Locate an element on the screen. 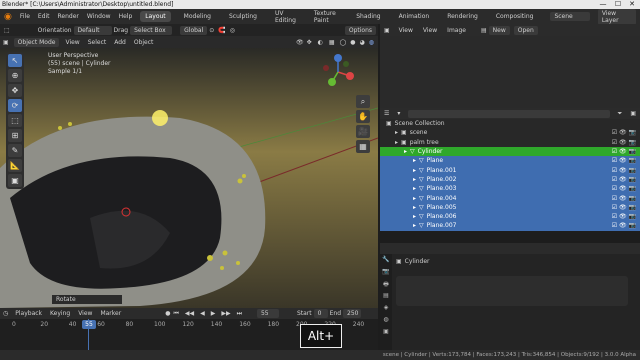 This screenshot has width=640, height=360. filter-icon: ⏷ is located at coordinates (620, 114).